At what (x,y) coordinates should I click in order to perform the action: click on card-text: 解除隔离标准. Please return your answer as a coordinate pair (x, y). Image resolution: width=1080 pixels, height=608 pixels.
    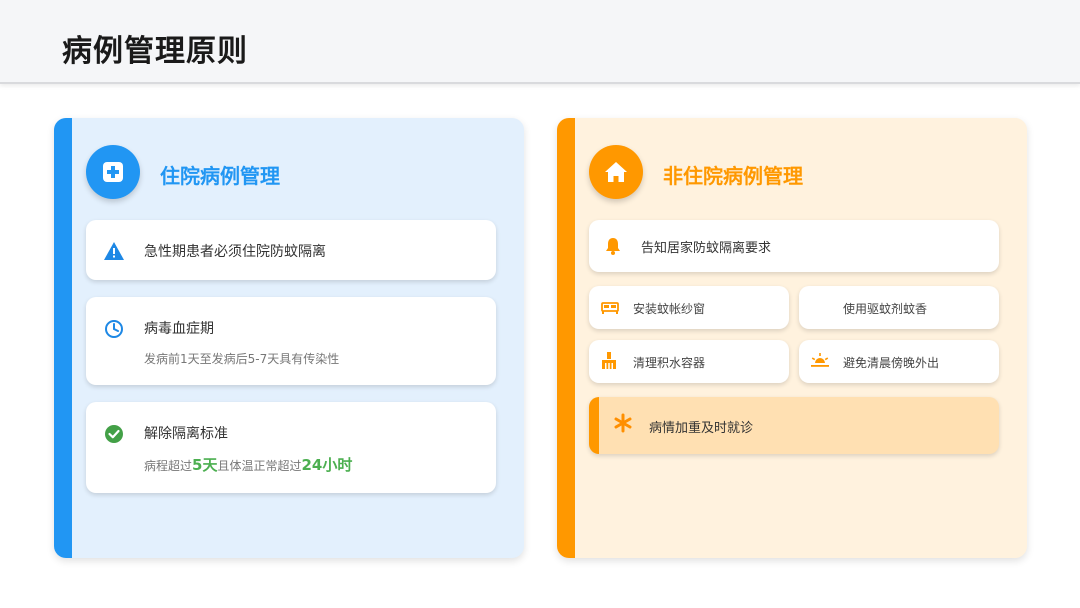
    Looking at the image, I should click on (186, 434).